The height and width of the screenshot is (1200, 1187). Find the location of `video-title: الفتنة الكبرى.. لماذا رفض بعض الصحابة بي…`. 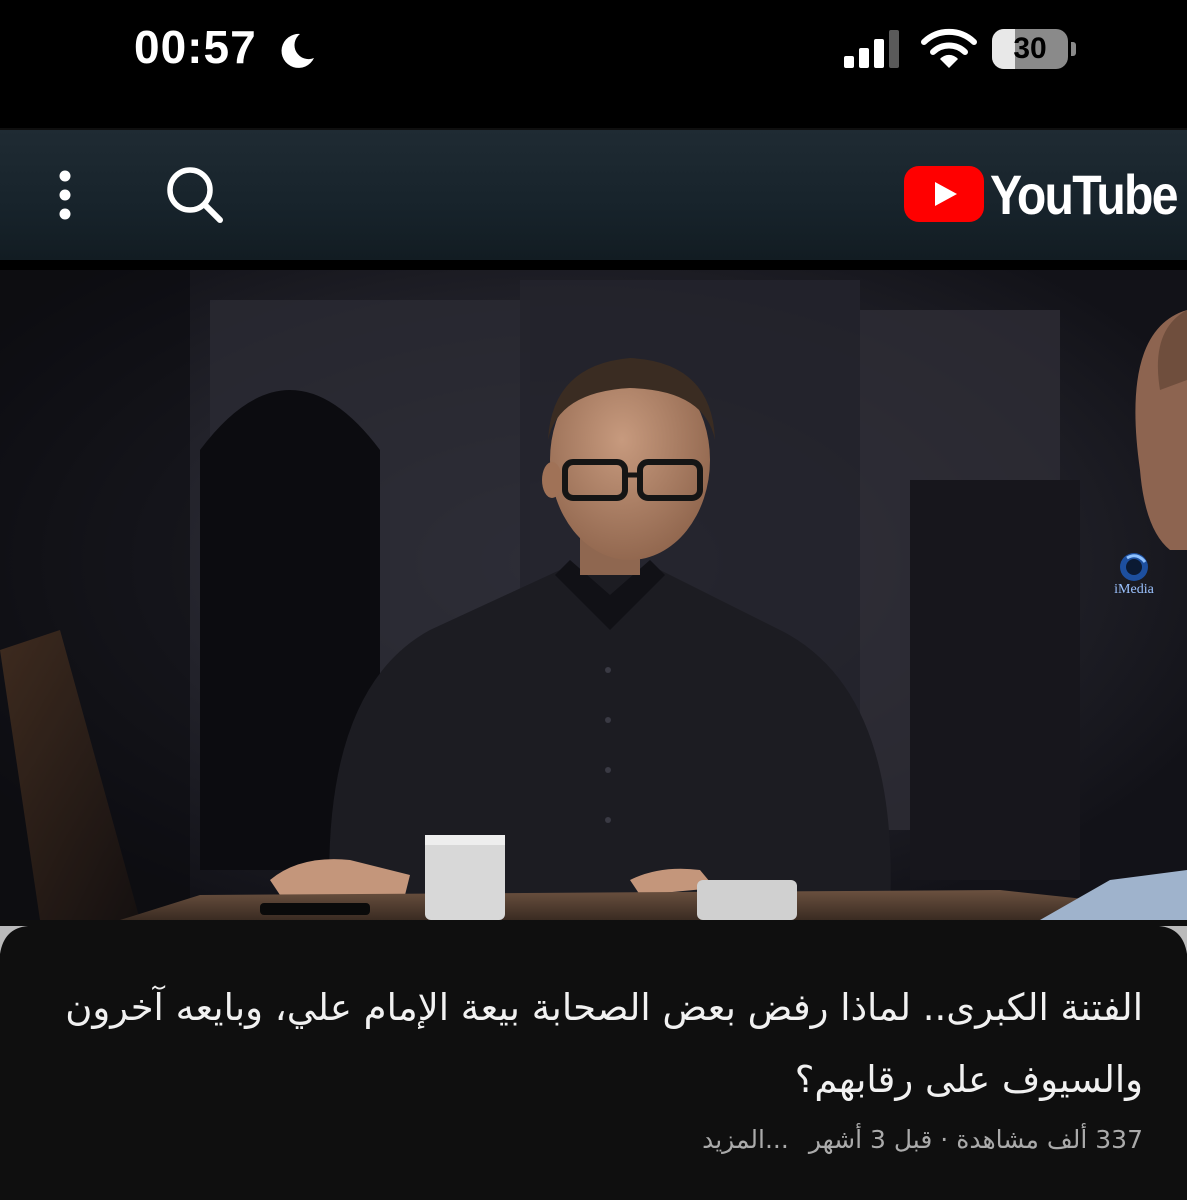

video-title: الفتنة الكبرى.. لماذا رفض بعض الصحابة بي… is located at coordinates (603, 1044).